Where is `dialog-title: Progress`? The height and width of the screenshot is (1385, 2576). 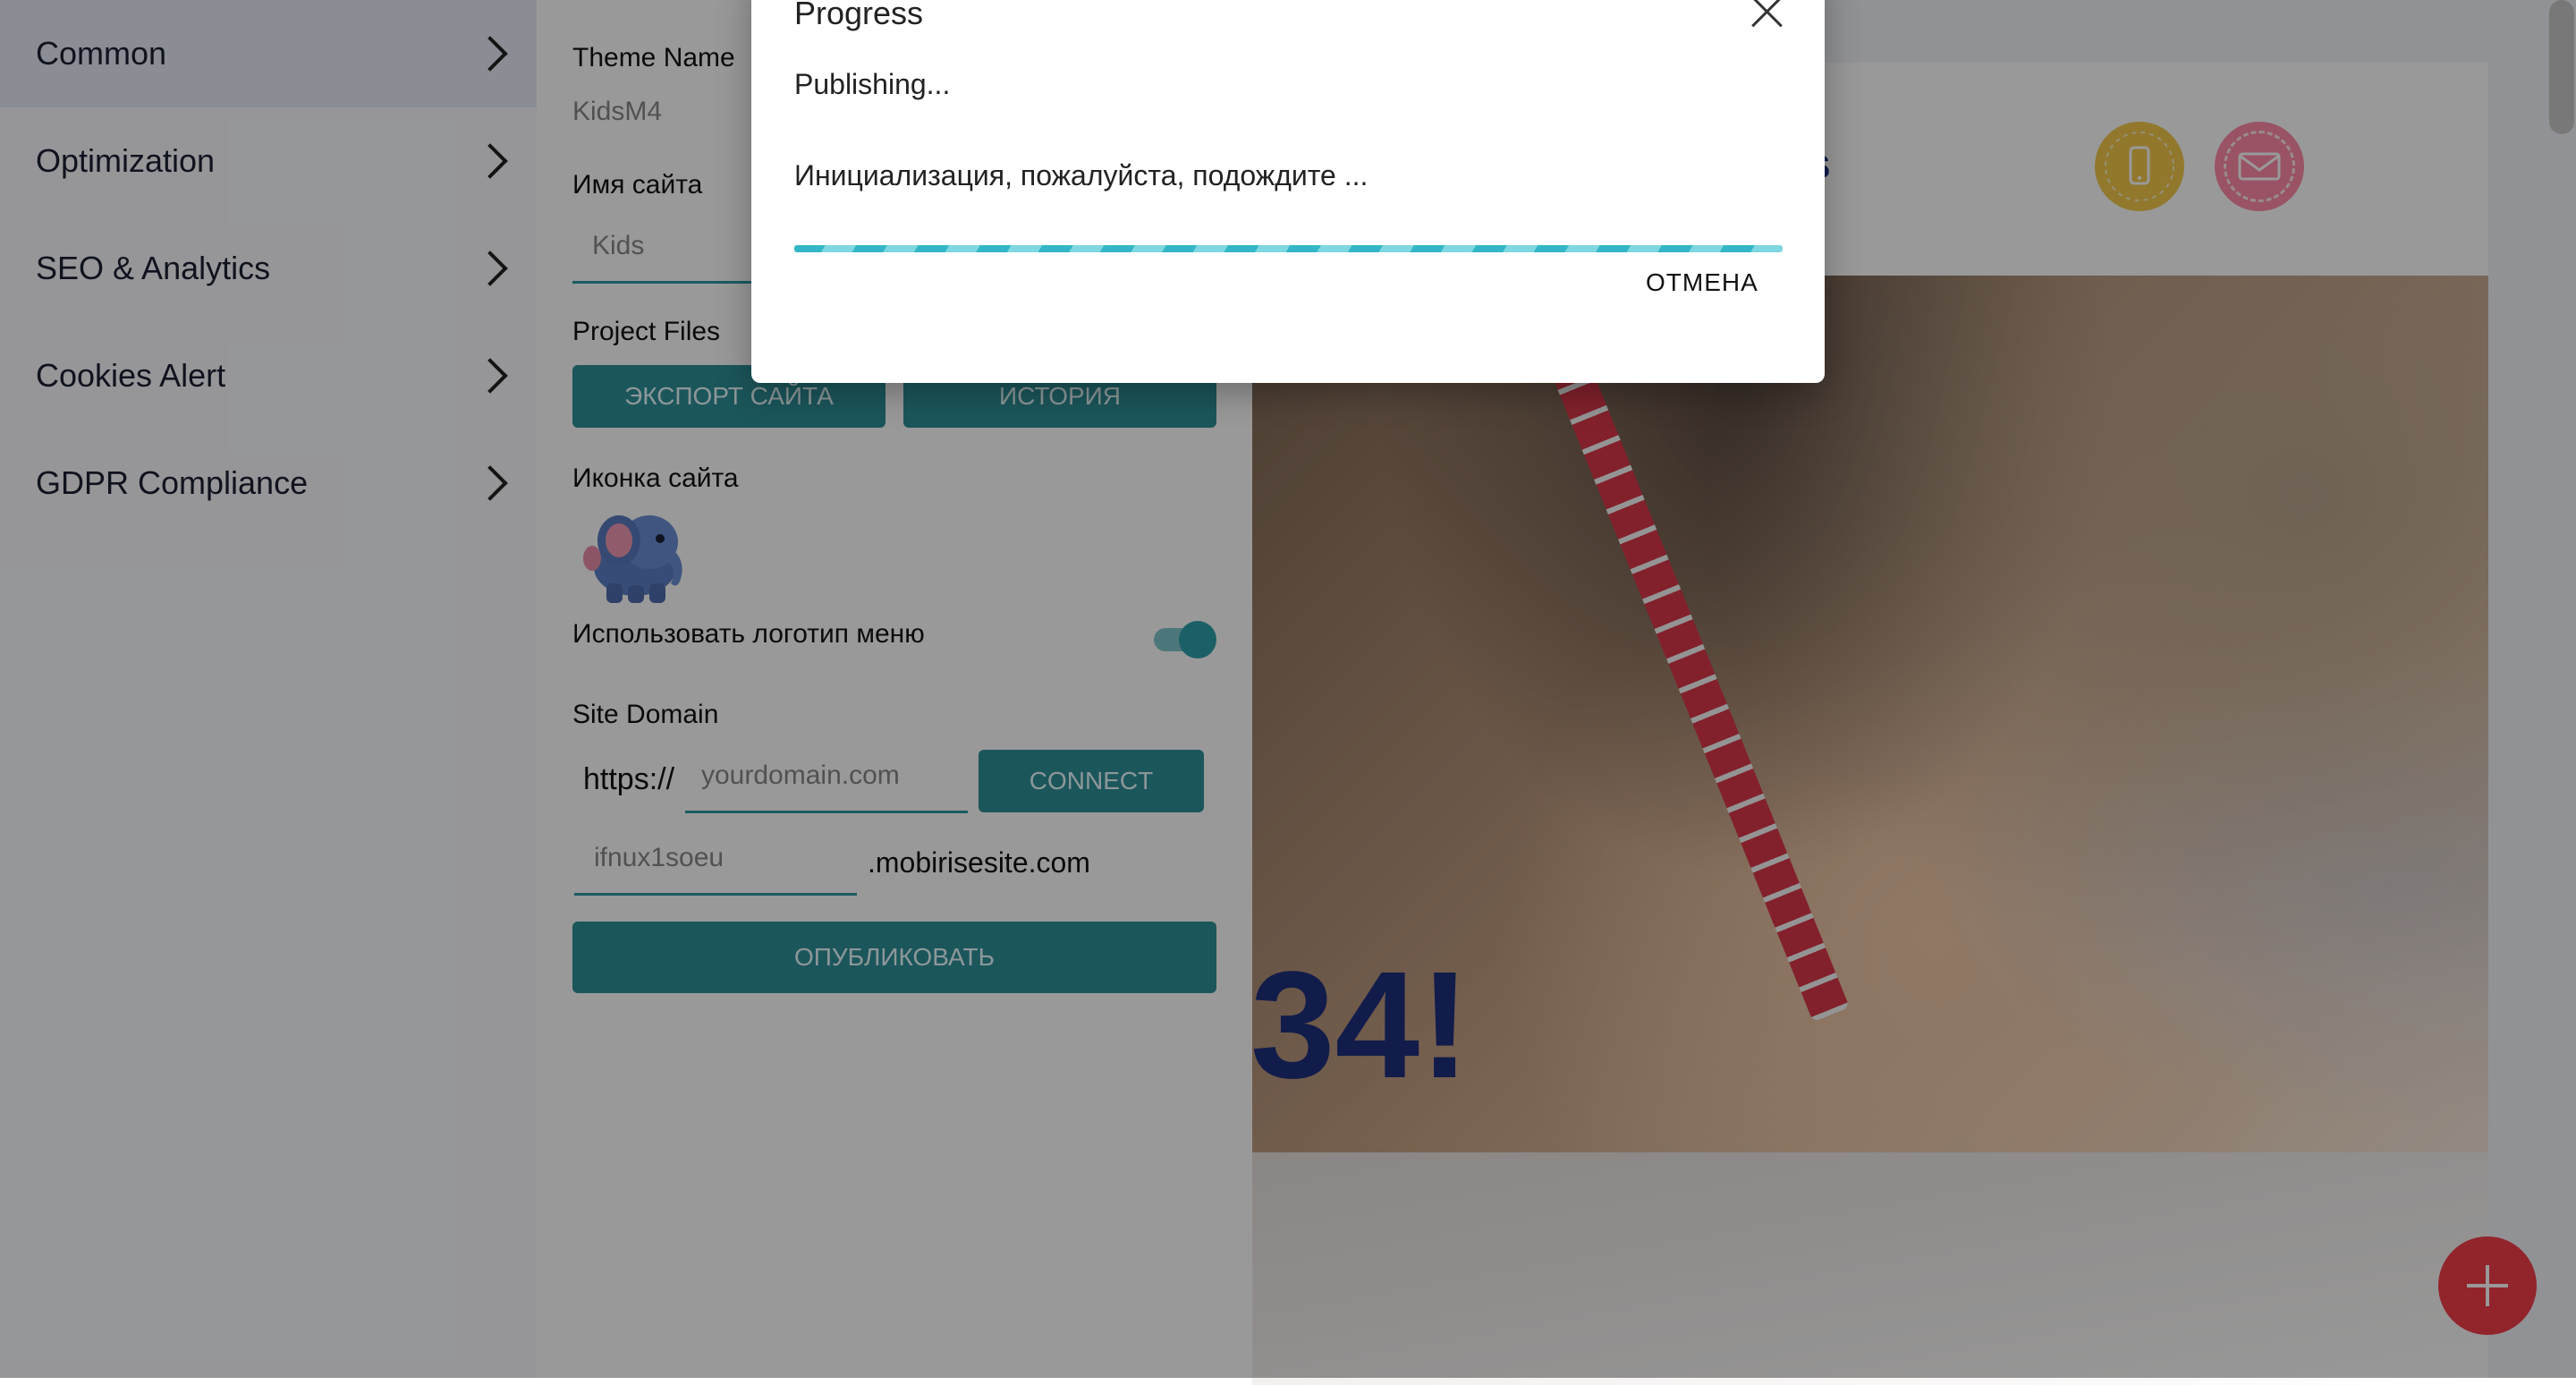 dialog-title: Progress is located at coordinates (859, 15).